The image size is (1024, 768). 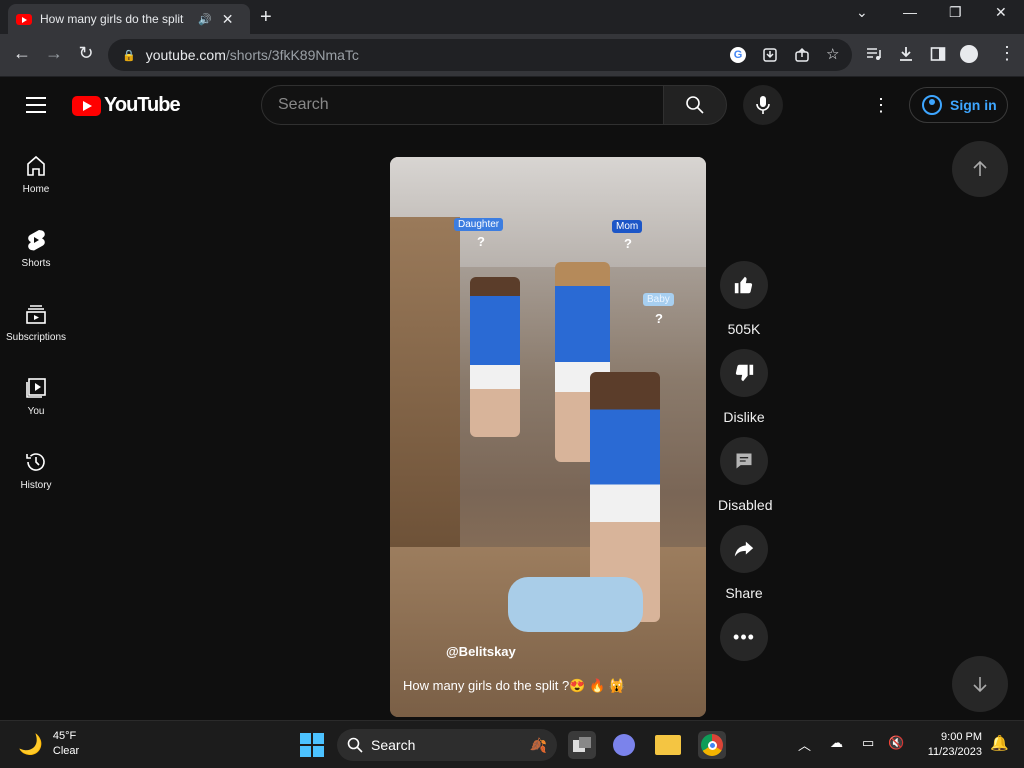 What do you see at coordinates (874, 54) in the screenshot?
I see `media-queue-icon` at bounding box center [874, 54].